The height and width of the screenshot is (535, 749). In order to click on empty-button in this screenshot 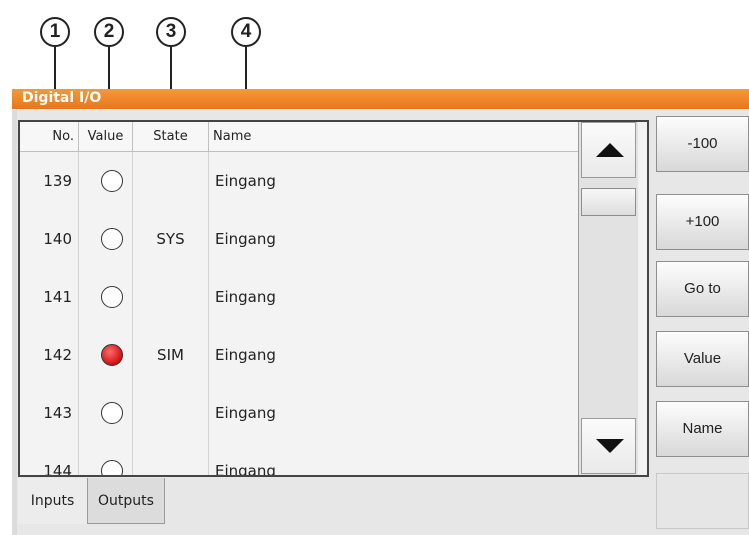, I will do `click(702, 501)`.